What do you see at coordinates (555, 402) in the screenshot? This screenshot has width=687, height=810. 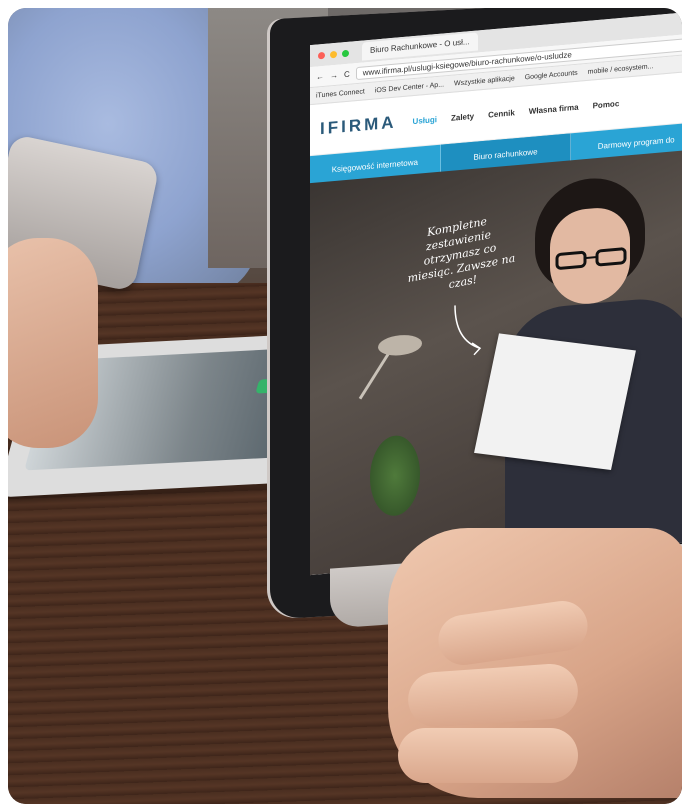 I see `document-paper` at bounding box center [555, 402].